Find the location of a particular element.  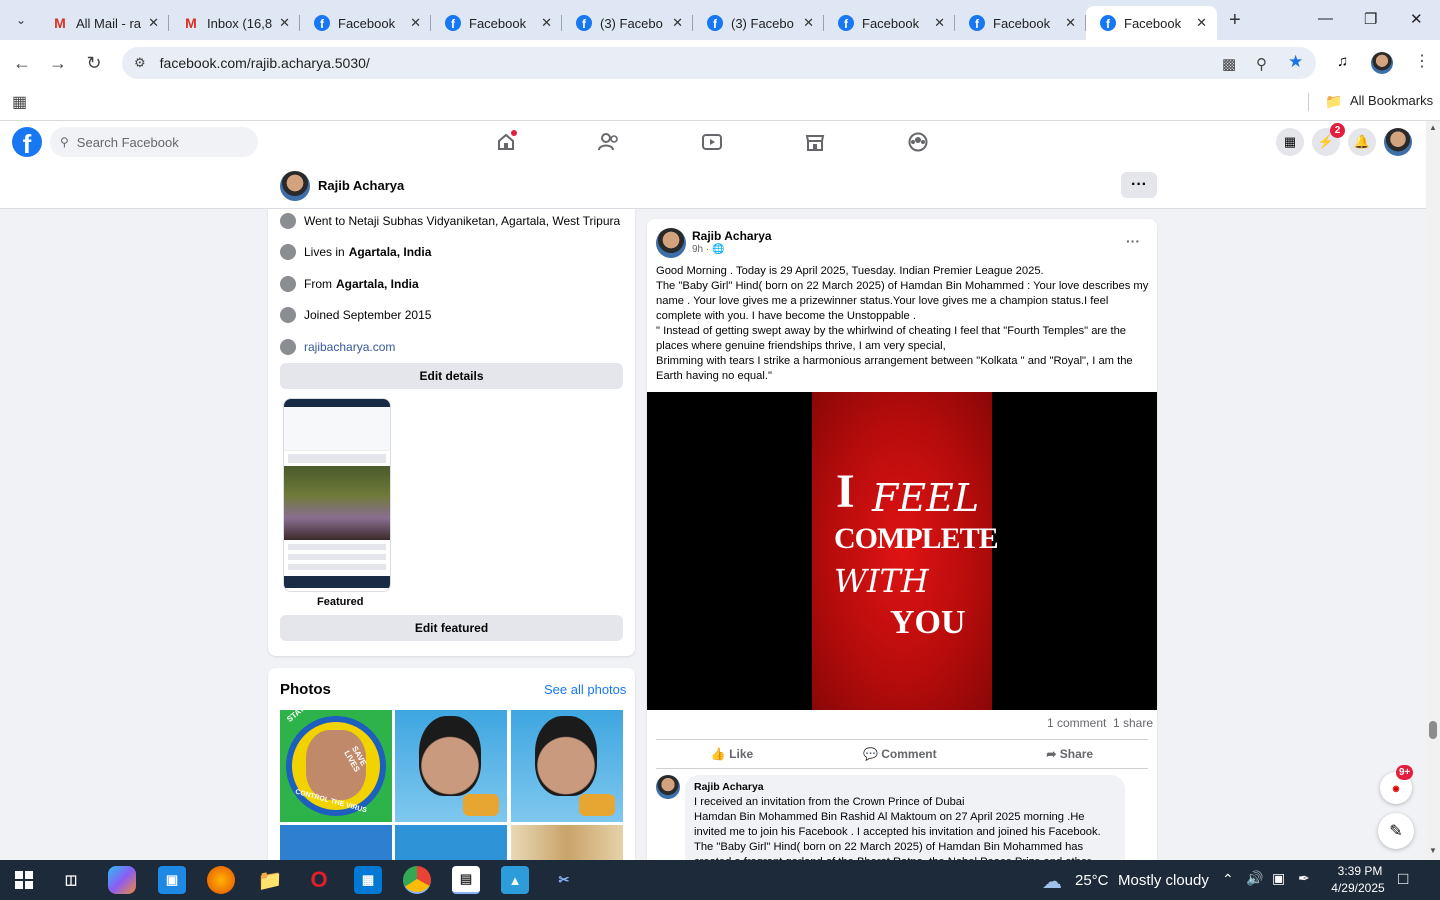

groups-nav-icon is located at coordinates (918, 142).